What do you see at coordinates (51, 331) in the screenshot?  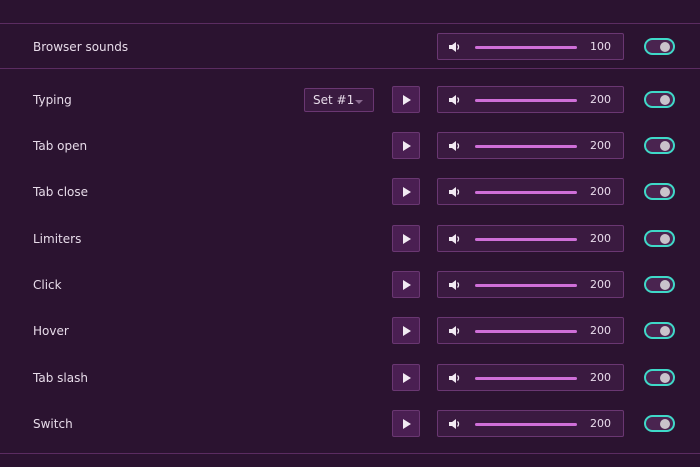 I see `sound-label: Hover` at bounding box center [51, 331].